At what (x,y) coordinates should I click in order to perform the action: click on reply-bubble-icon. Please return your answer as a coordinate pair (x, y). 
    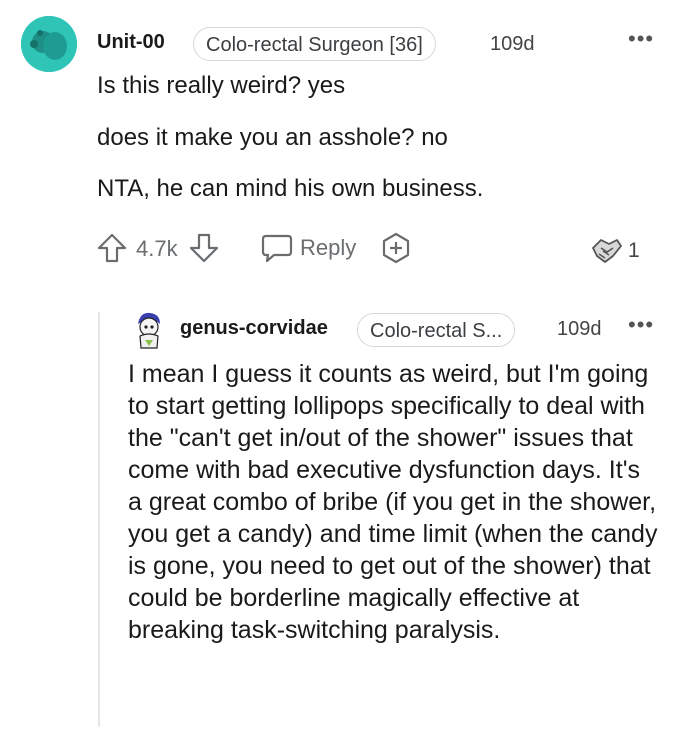
    Looking at the image, I should click on (277, 248).